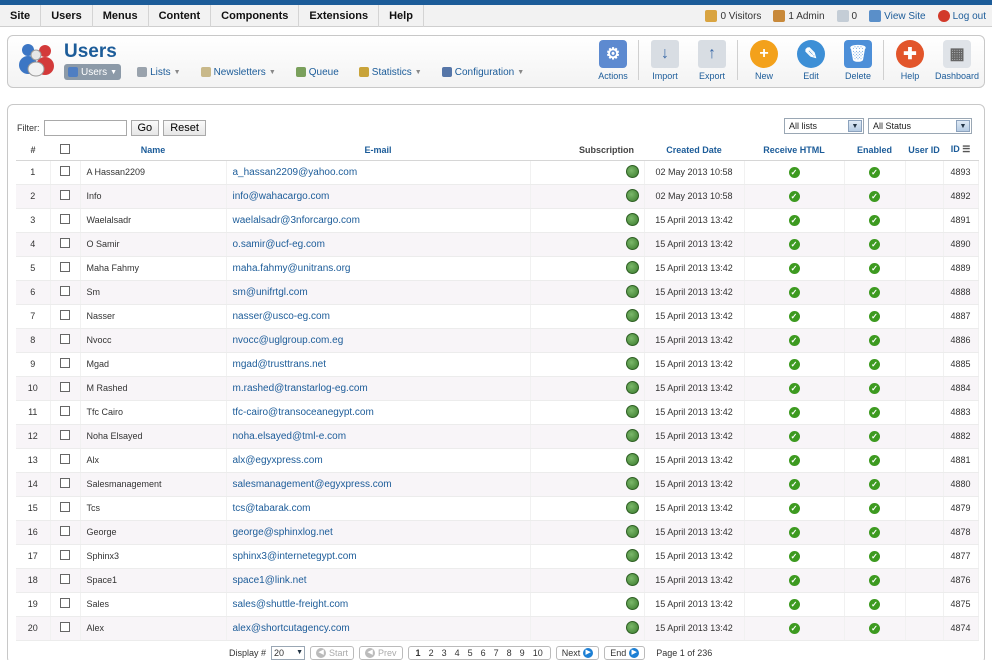 This screenshot has height=660, width=992. What do you see at coordinates (378, 580) in the screenshot?
I see `user-email-link: space1@link.net` at bounding box center [378, 580].